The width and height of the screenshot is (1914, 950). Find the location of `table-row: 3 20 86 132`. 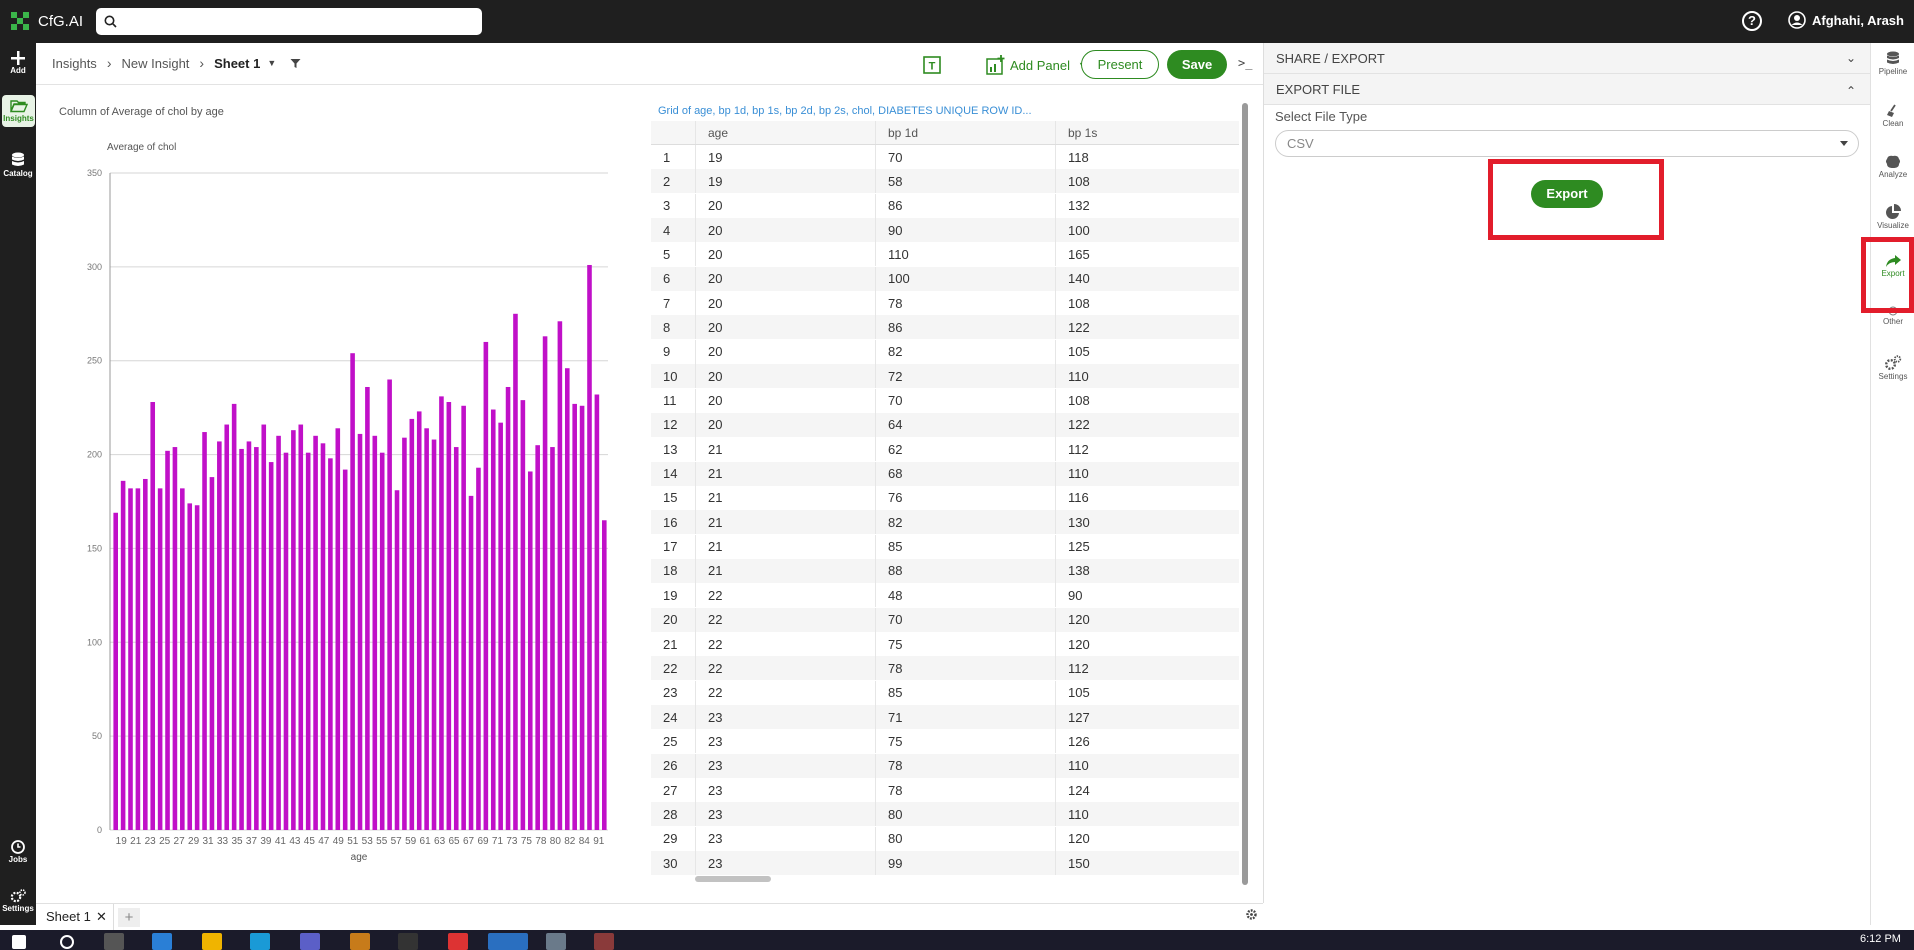

table-row: 3 20 86 132 is located at coordinates (945, 205).